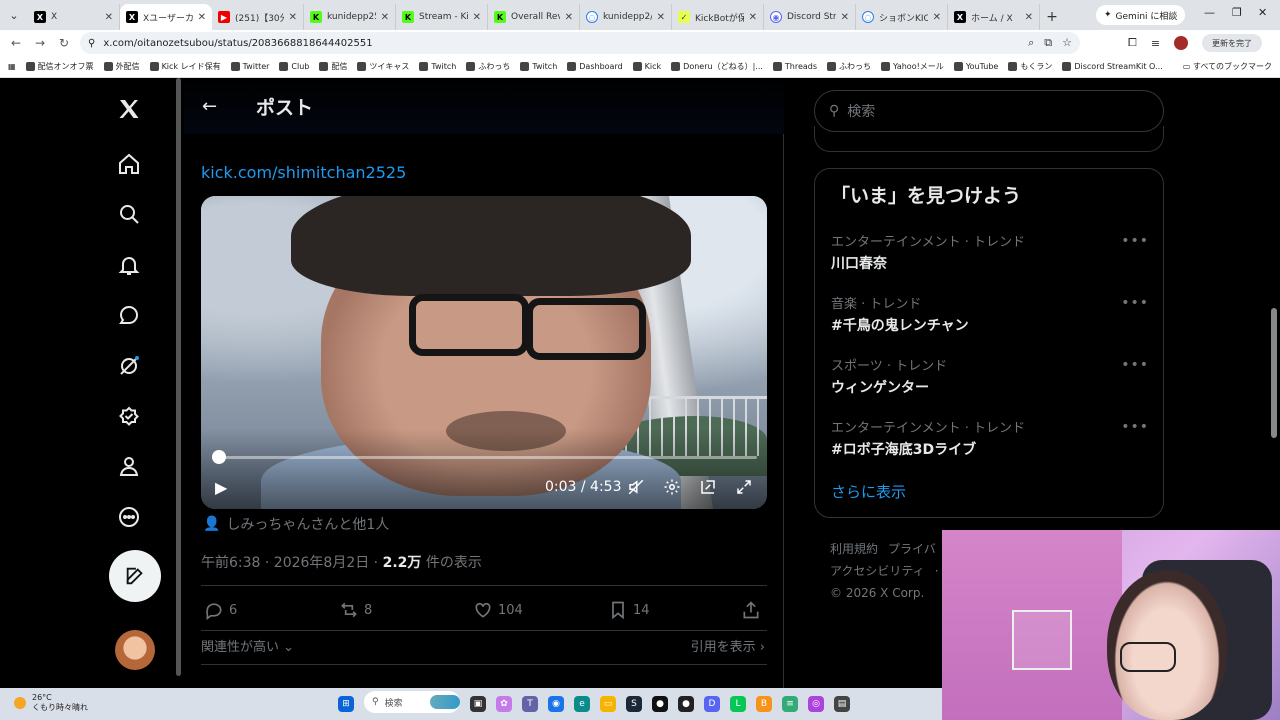 The width and height of the screenshot is (1280, 720). Describe the element at coordinates (1067, 43) in the screenshot. I see `bookmark-star-icon: ☆` at that location.